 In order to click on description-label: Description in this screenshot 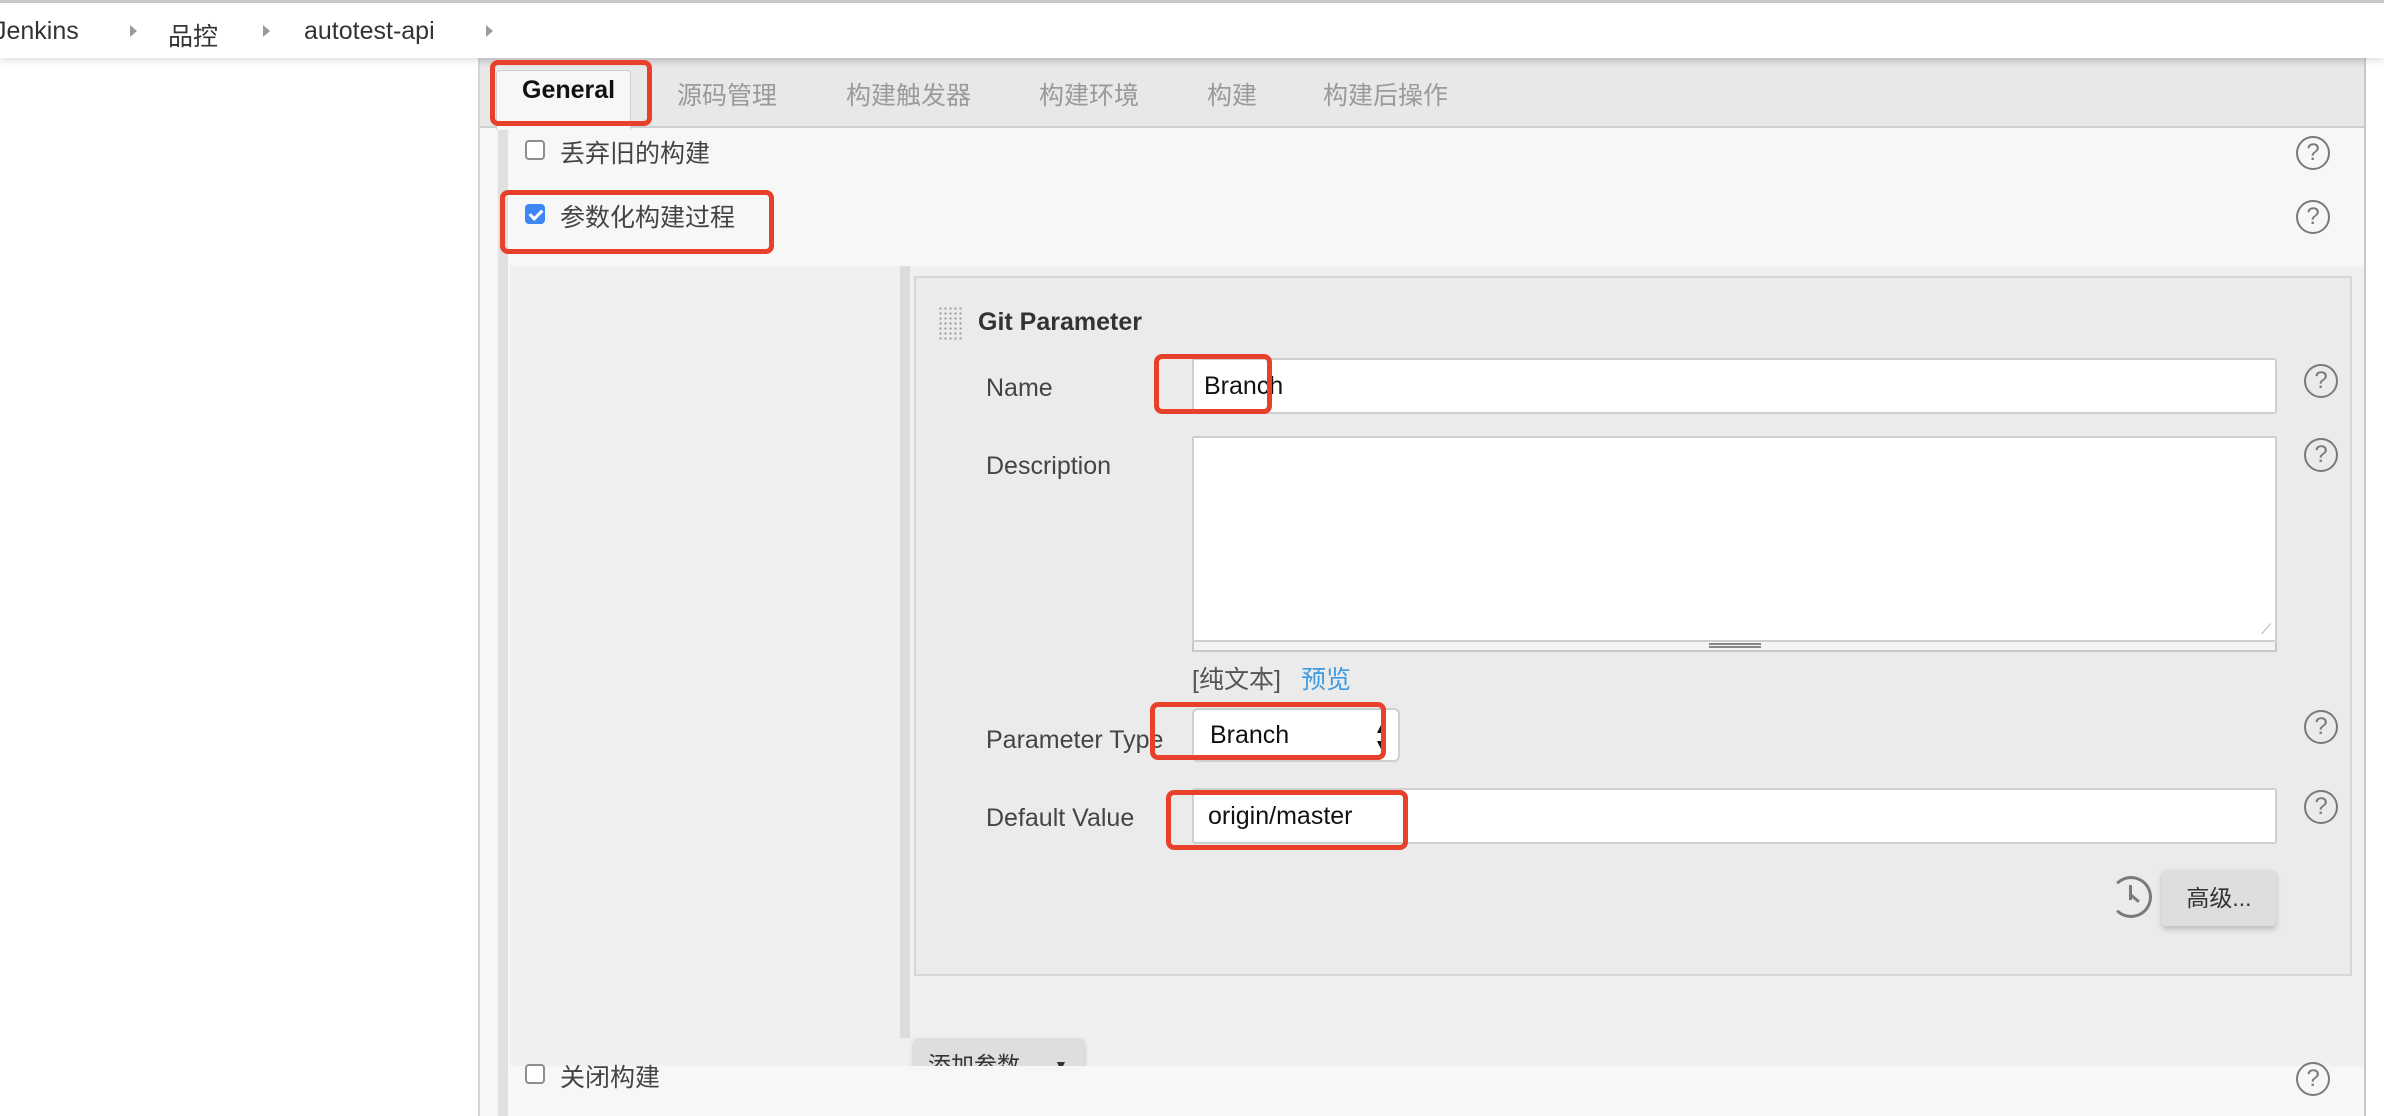, I will do `click(1049, 466)`.